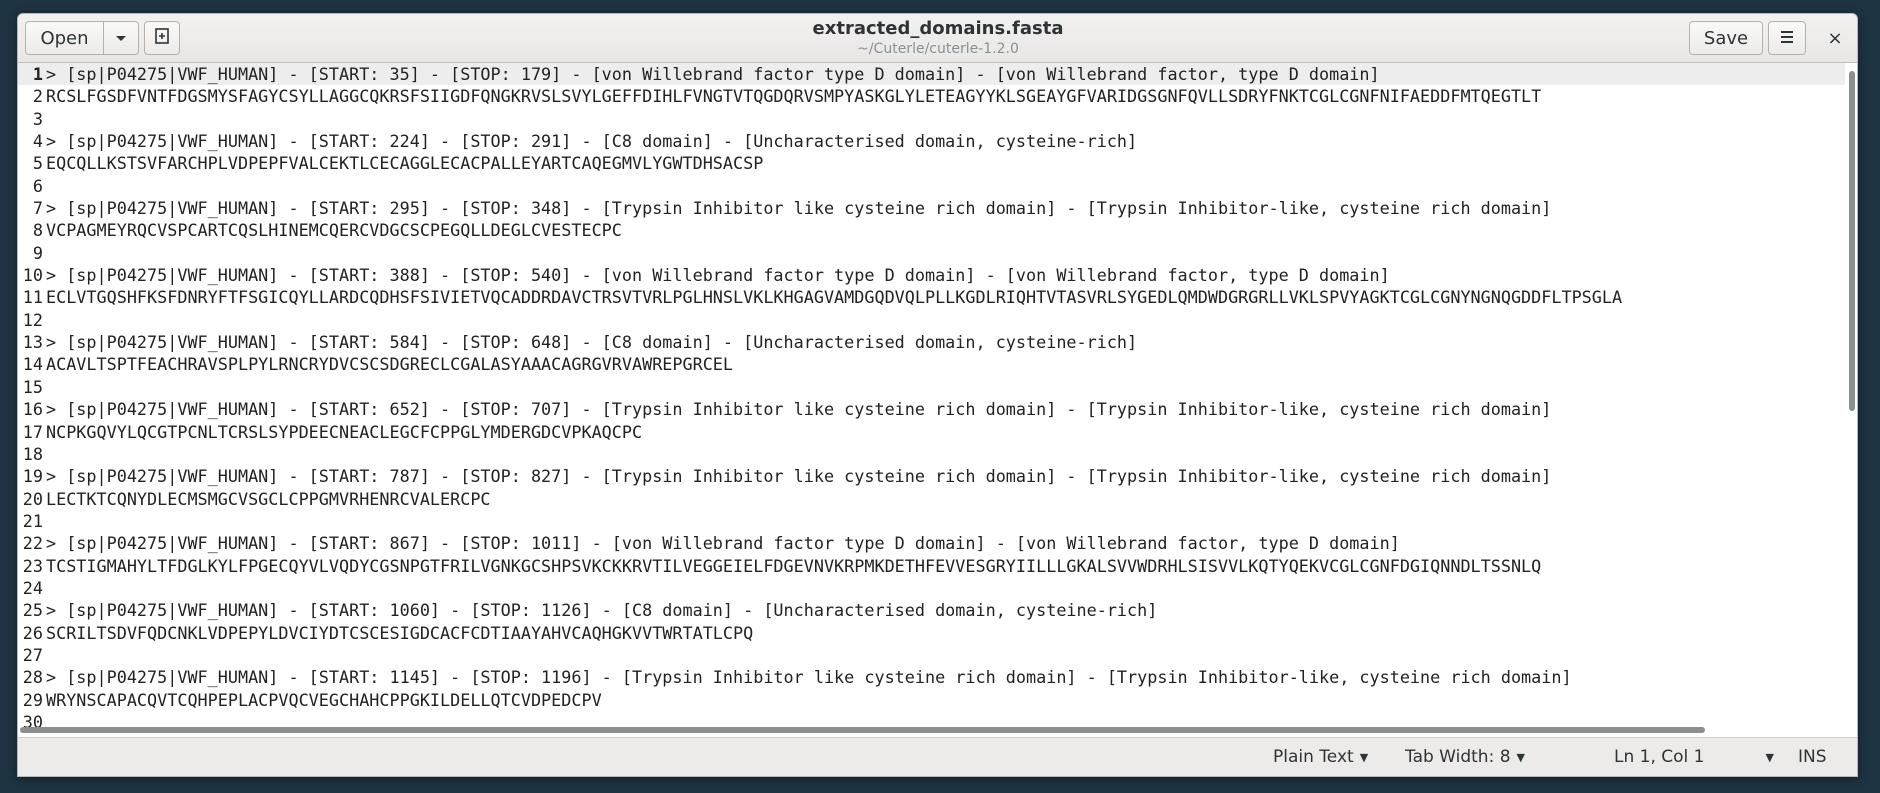 The height and width of the screenshot is (793, 1880). I want to click on line-number: 15, so click(32, 386).